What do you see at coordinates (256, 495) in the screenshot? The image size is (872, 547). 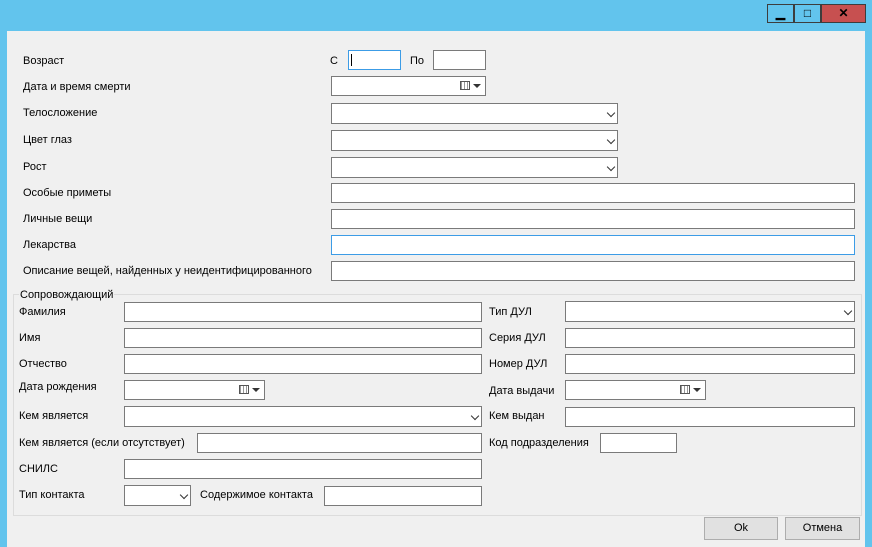 I see `contact-content-label: Содержимое контакта` at bounding box center [256, 495].